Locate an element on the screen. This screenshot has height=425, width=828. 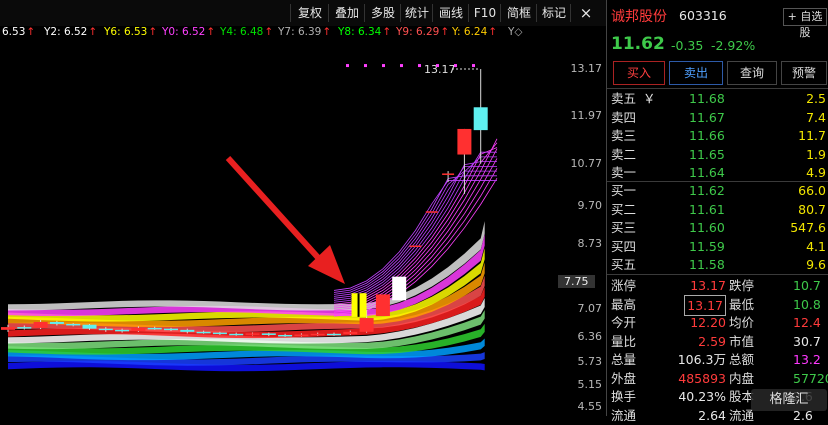
stat-value: 10.7 is located at coordinates (807, 285).